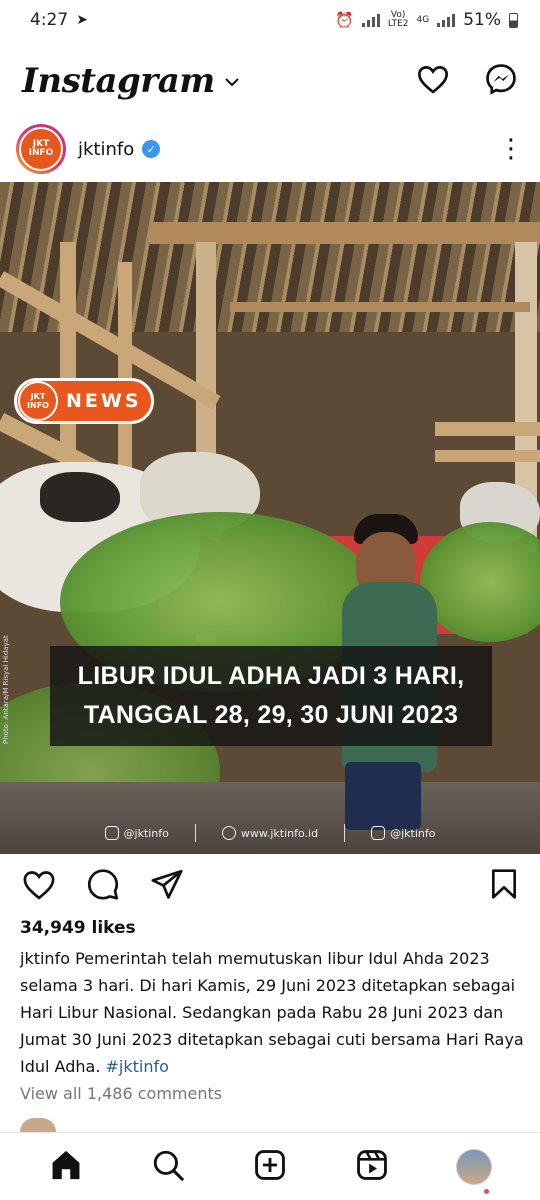  I want to click on battery-icon, so click(513, 20).